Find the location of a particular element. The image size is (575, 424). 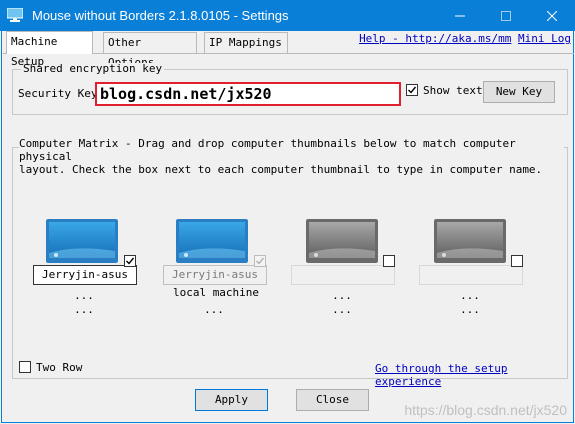

close-window-button is located at coordinates (552, 15).